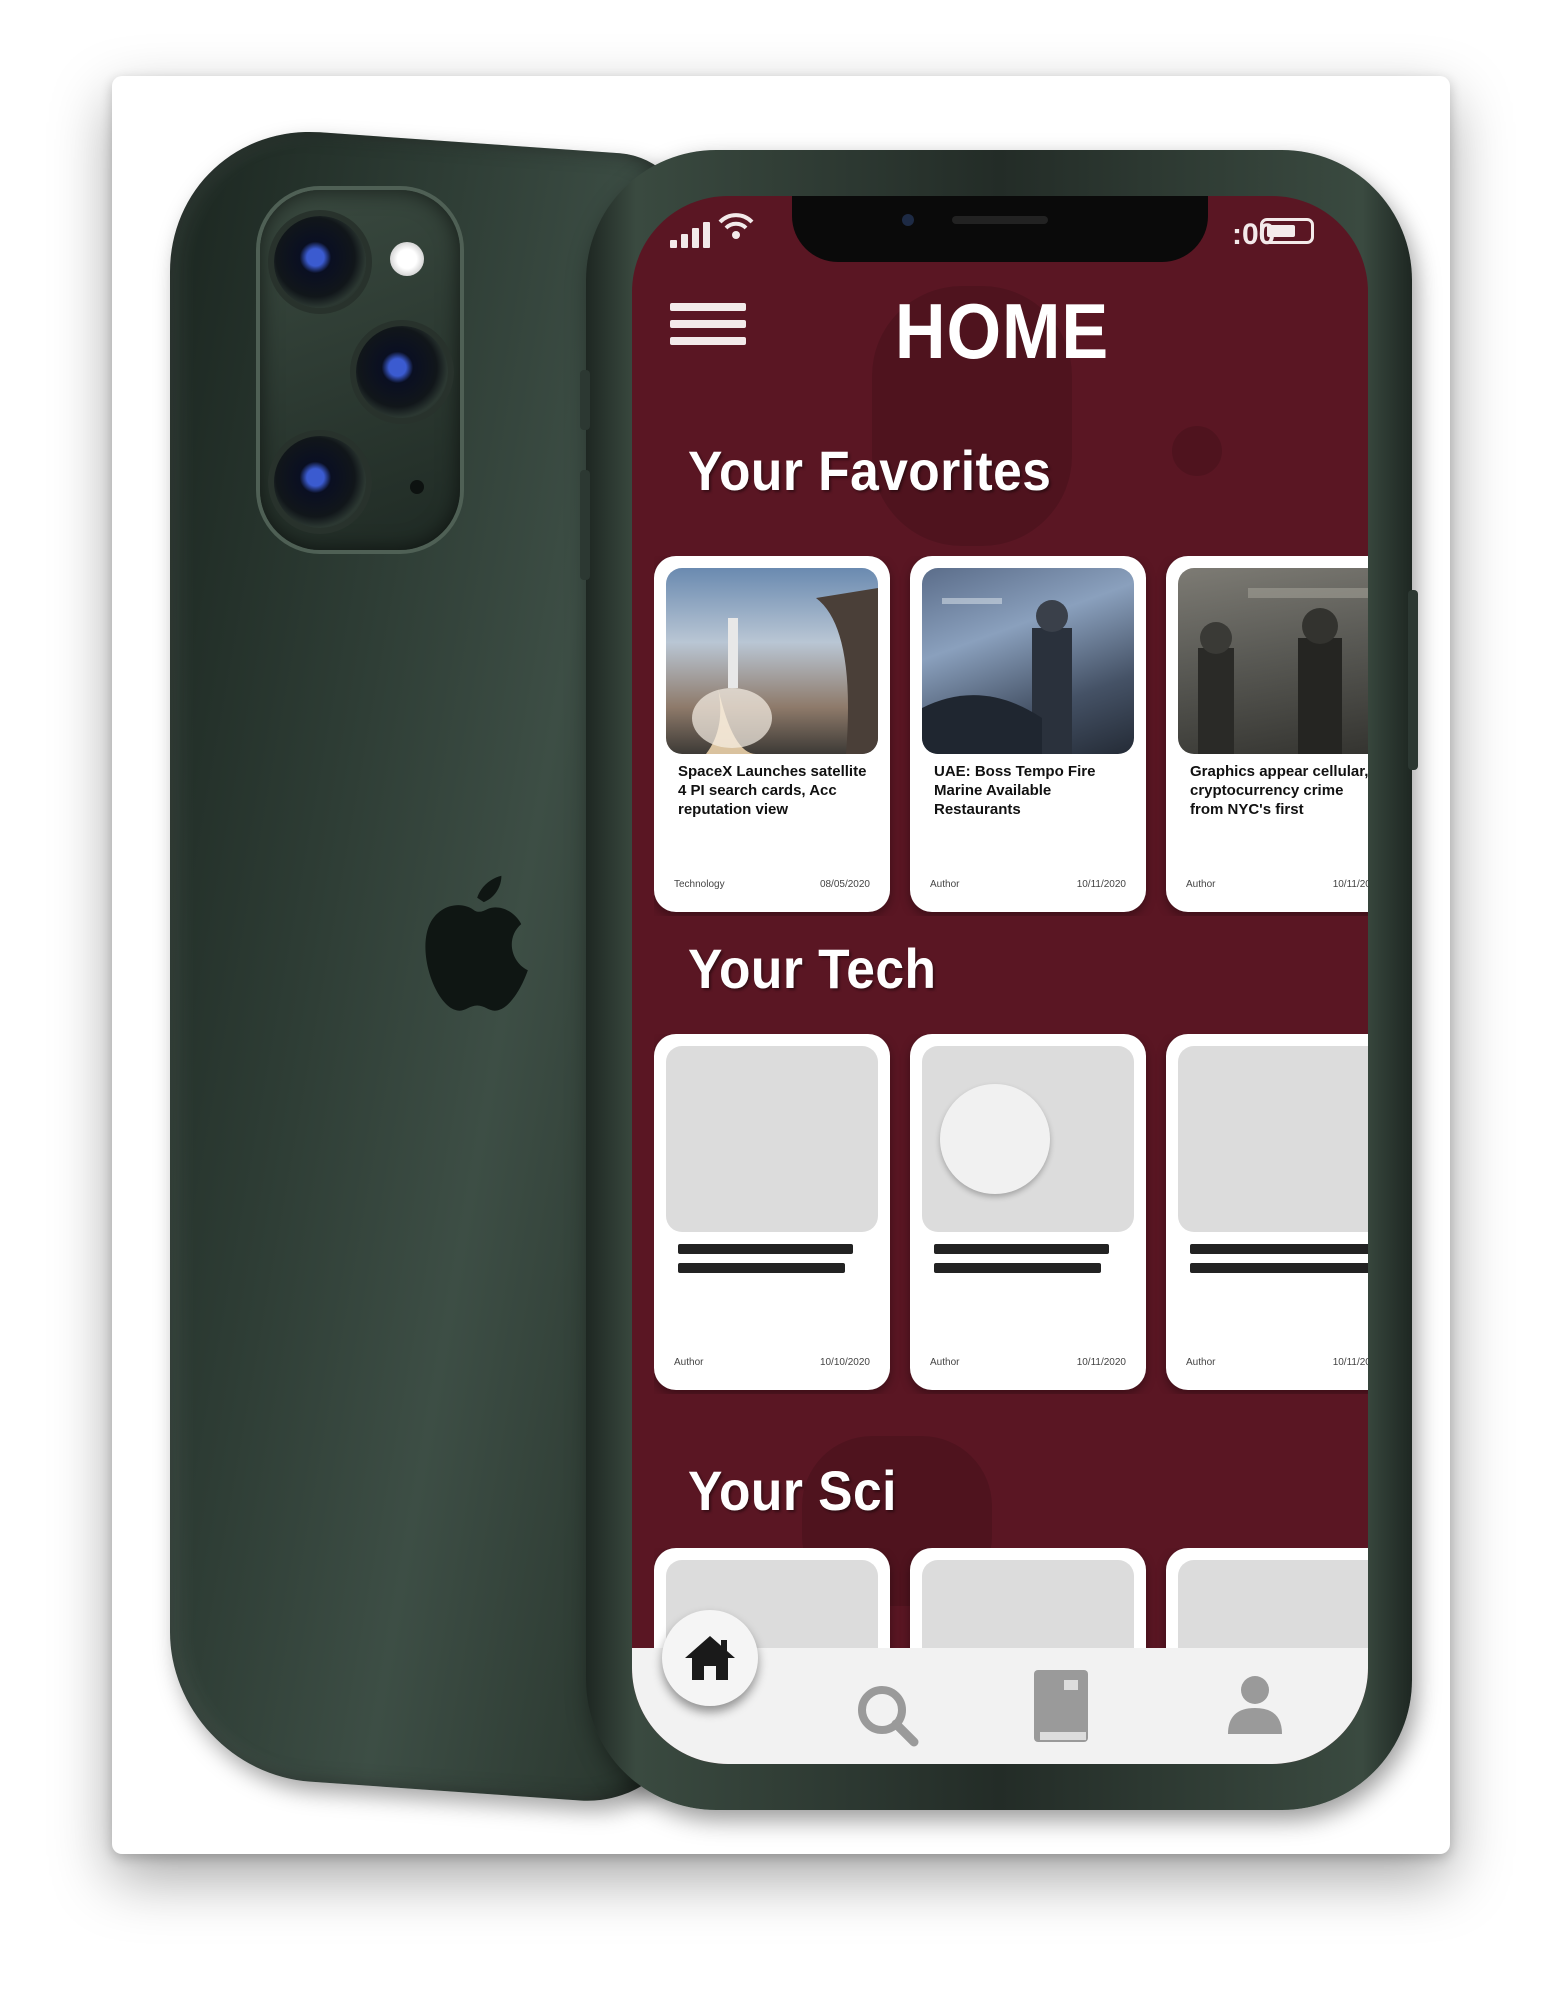  Describe the element at coordinates (1000, 229) in the screenshot. I see `notch` at that location.